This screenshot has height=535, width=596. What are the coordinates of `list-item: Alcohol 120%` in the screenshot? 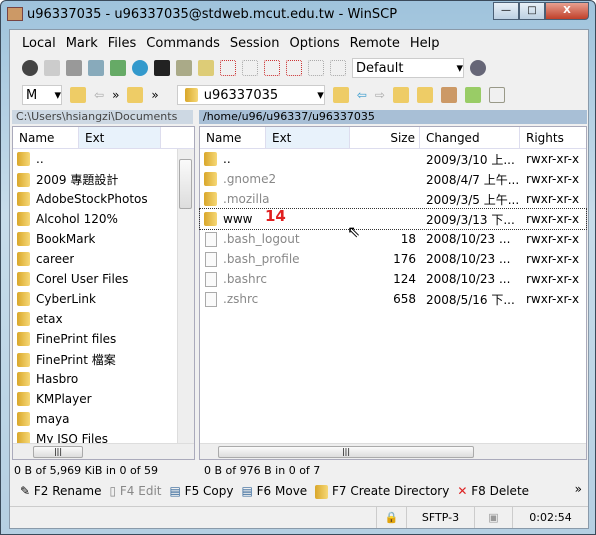 It's located at (103, 219).